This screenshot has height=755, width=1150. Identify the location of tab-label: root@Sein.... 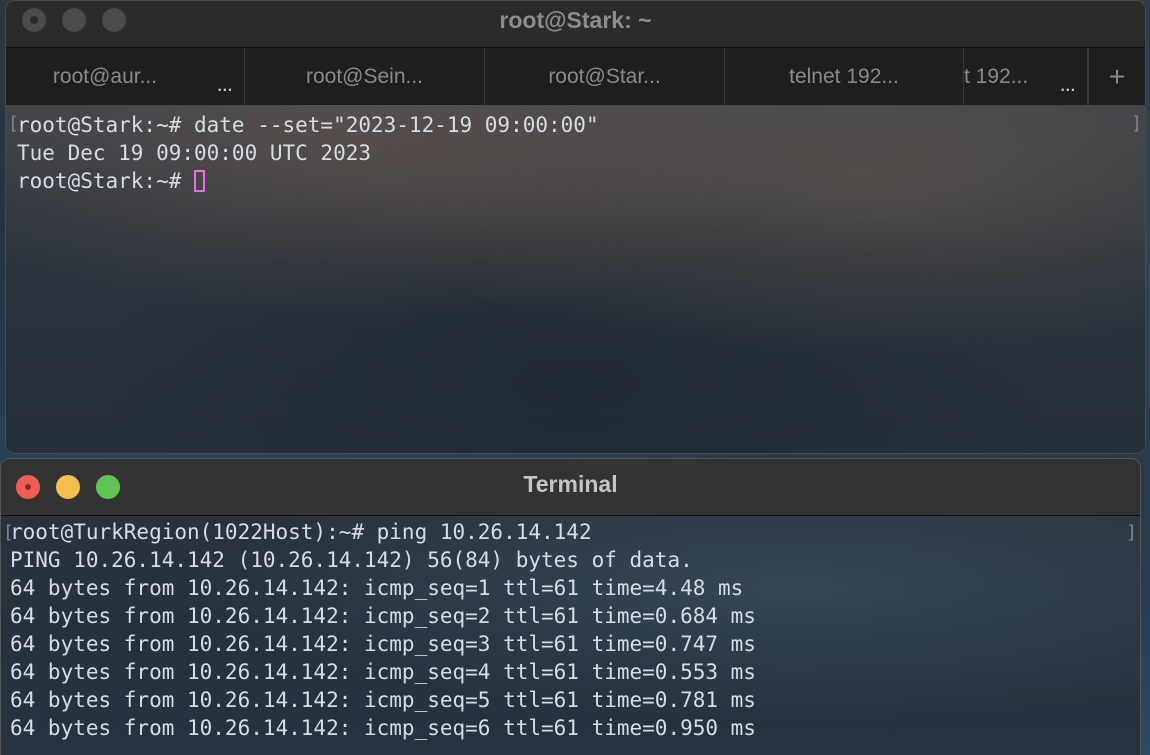
(364, 76).